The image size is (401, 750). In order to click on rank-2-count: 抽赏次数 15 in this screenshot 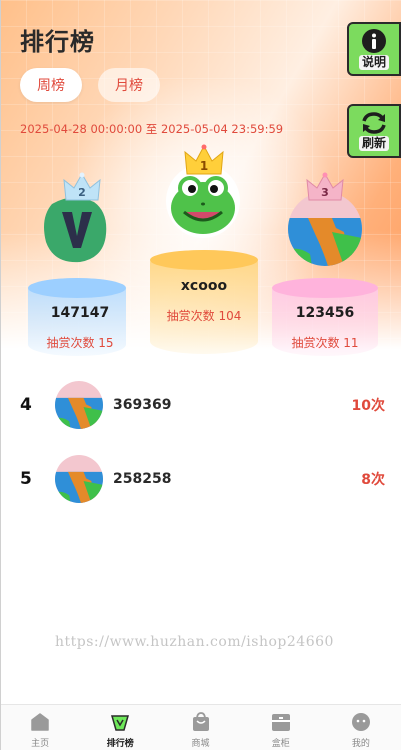, I will do `click(80, 343)`.